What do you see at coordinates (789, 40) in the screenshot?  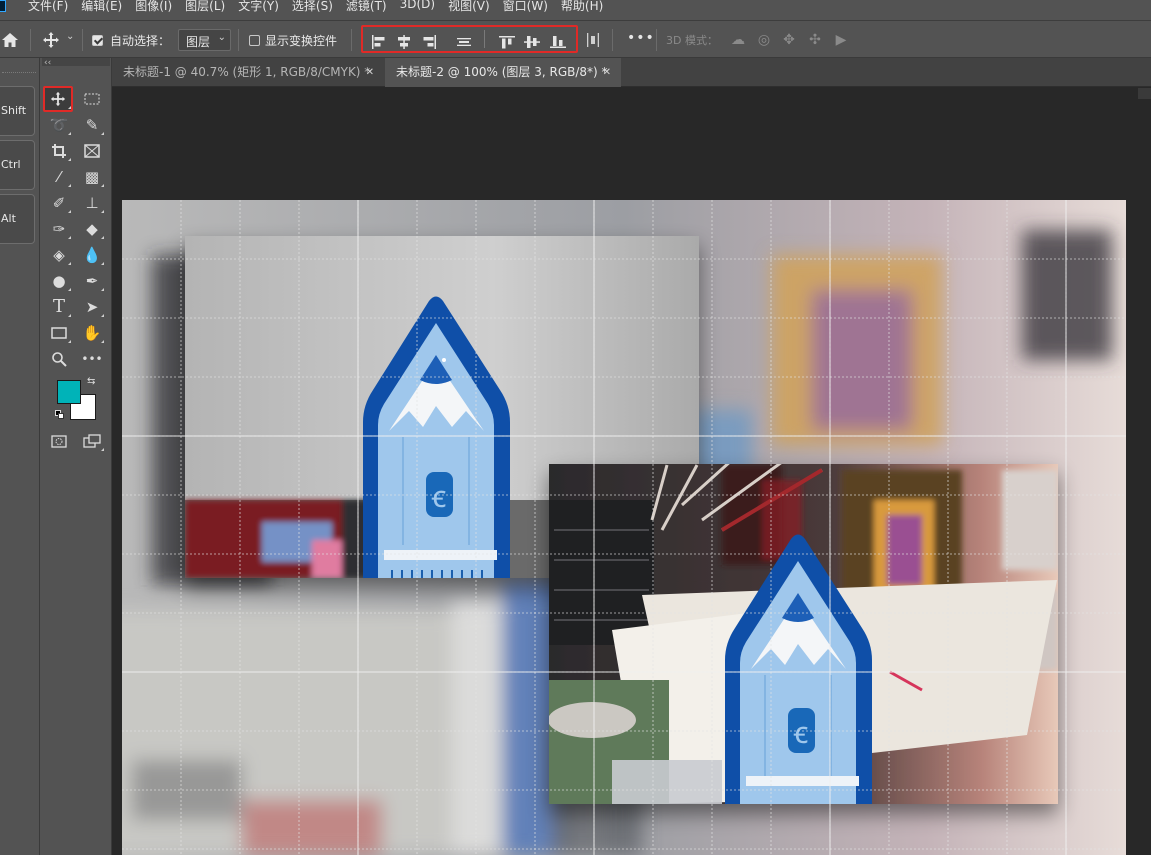 I see `drag-3d-icon: ✥` at bounding box center [789, 40].